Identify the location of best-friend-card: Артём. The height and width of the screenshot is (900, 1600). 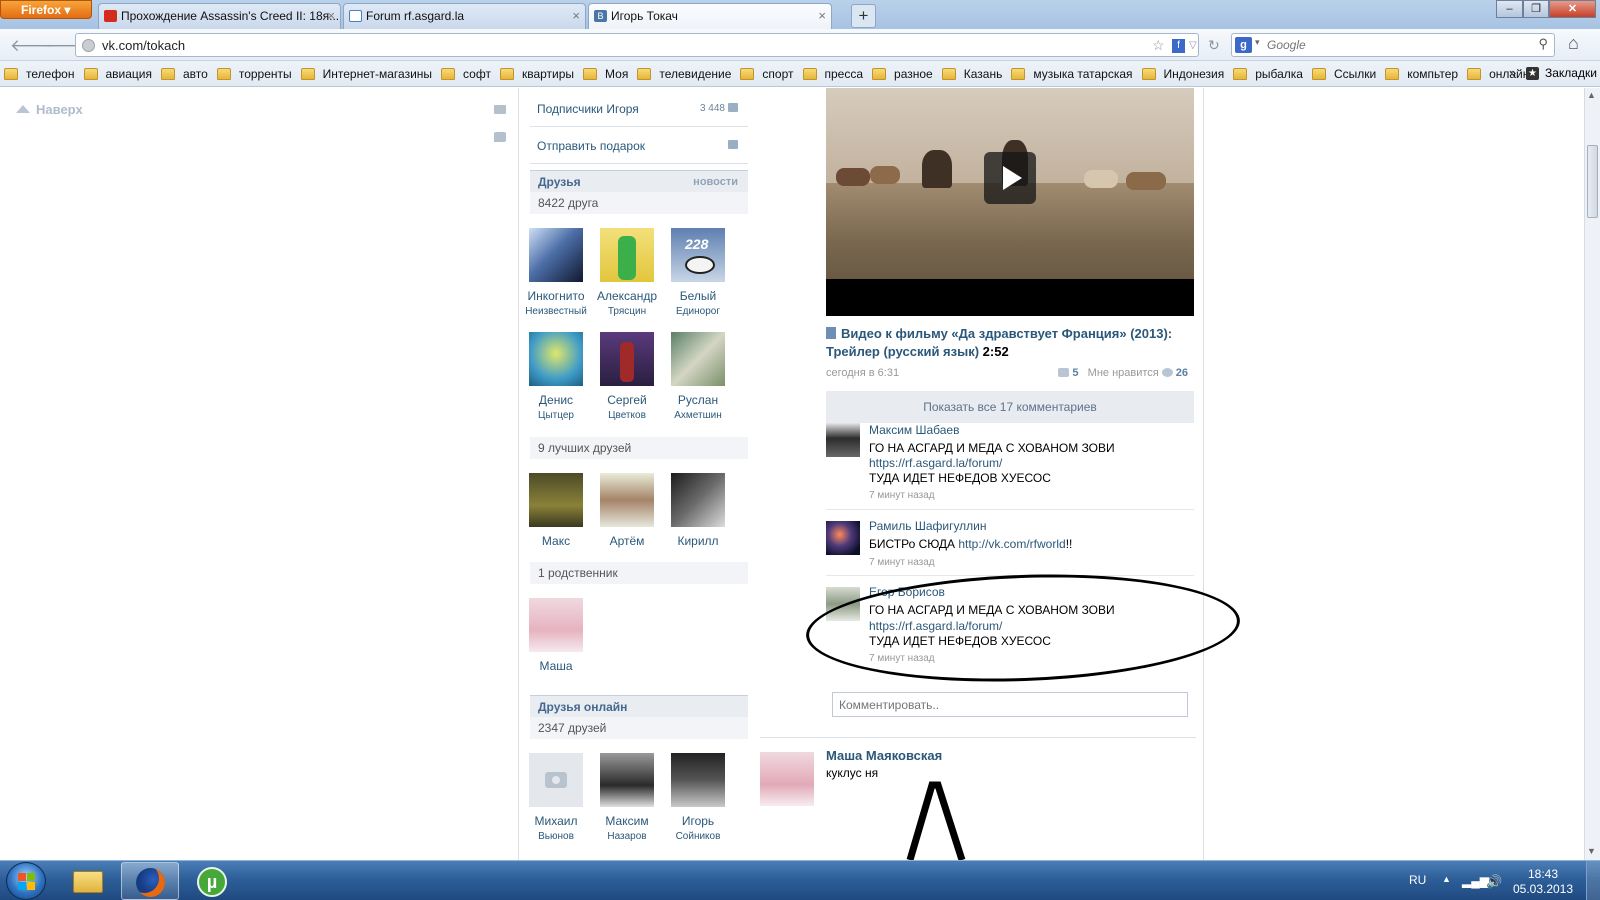
(627, 511).